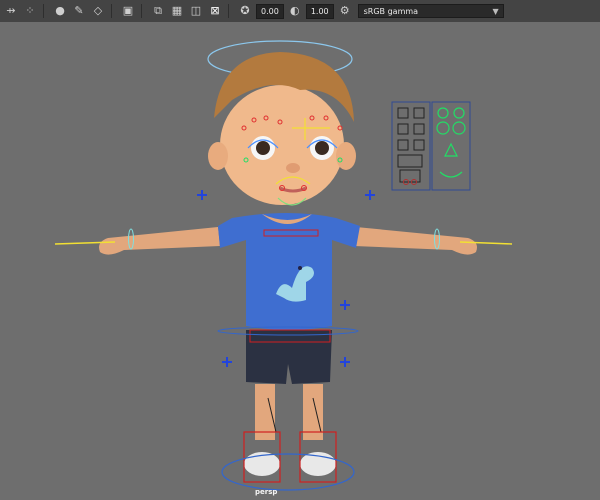  I want to click on right-ear, so click(346, 156).